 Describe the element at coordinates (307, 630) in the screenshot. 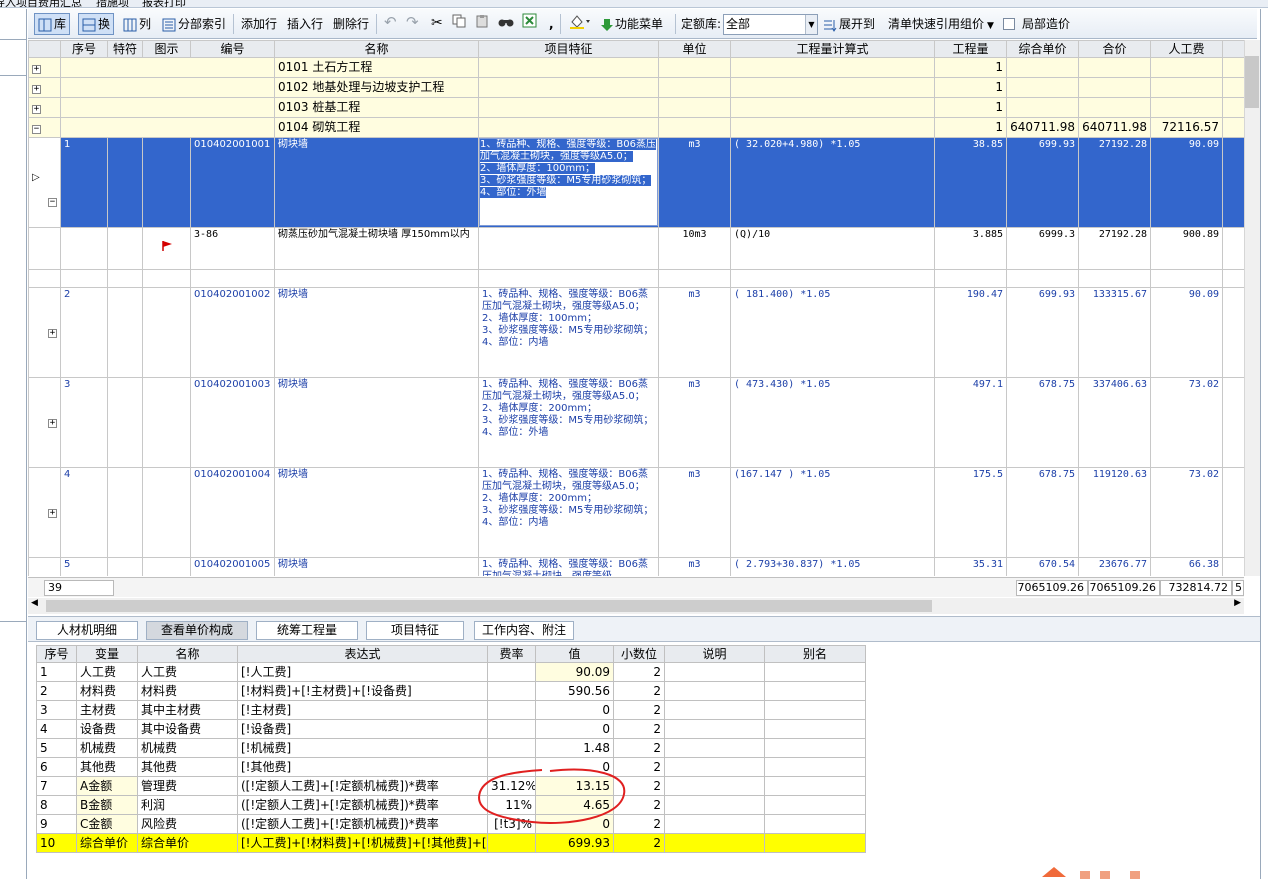

I see `tab-quantity: 统筹工程量` at that location.